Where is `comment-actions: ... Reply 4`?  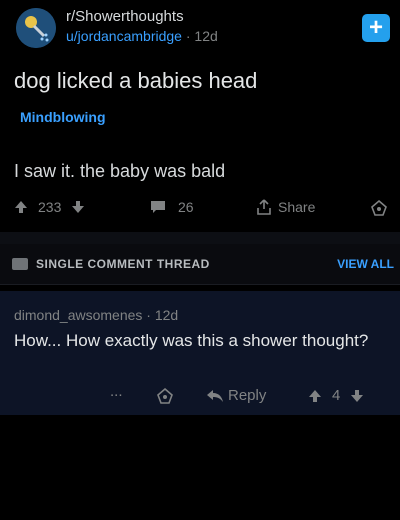 comment-actions: ... Reply 4 is located at coordinates (200, 396).